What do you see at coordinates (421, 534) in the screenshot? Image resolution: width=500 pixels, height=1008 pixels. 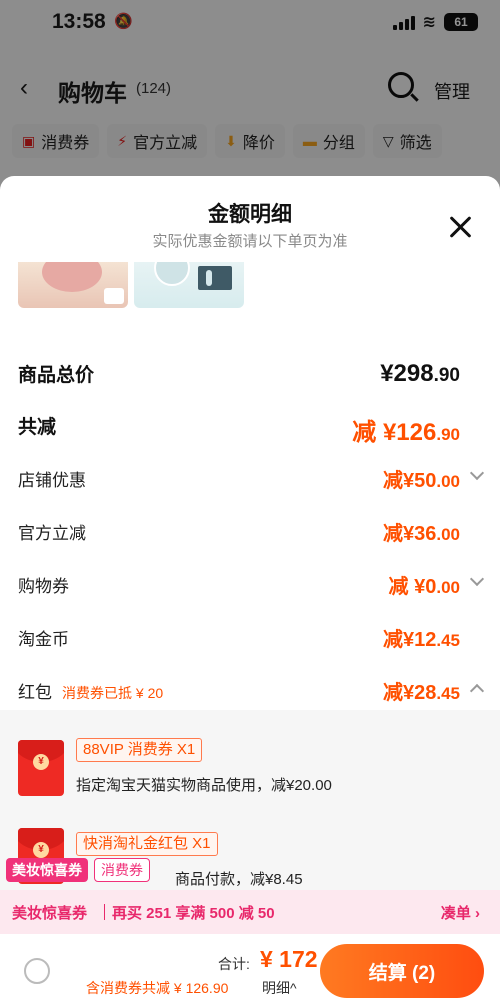 I see `row-value: 减¥36.00` at bounding box center [421, 534].